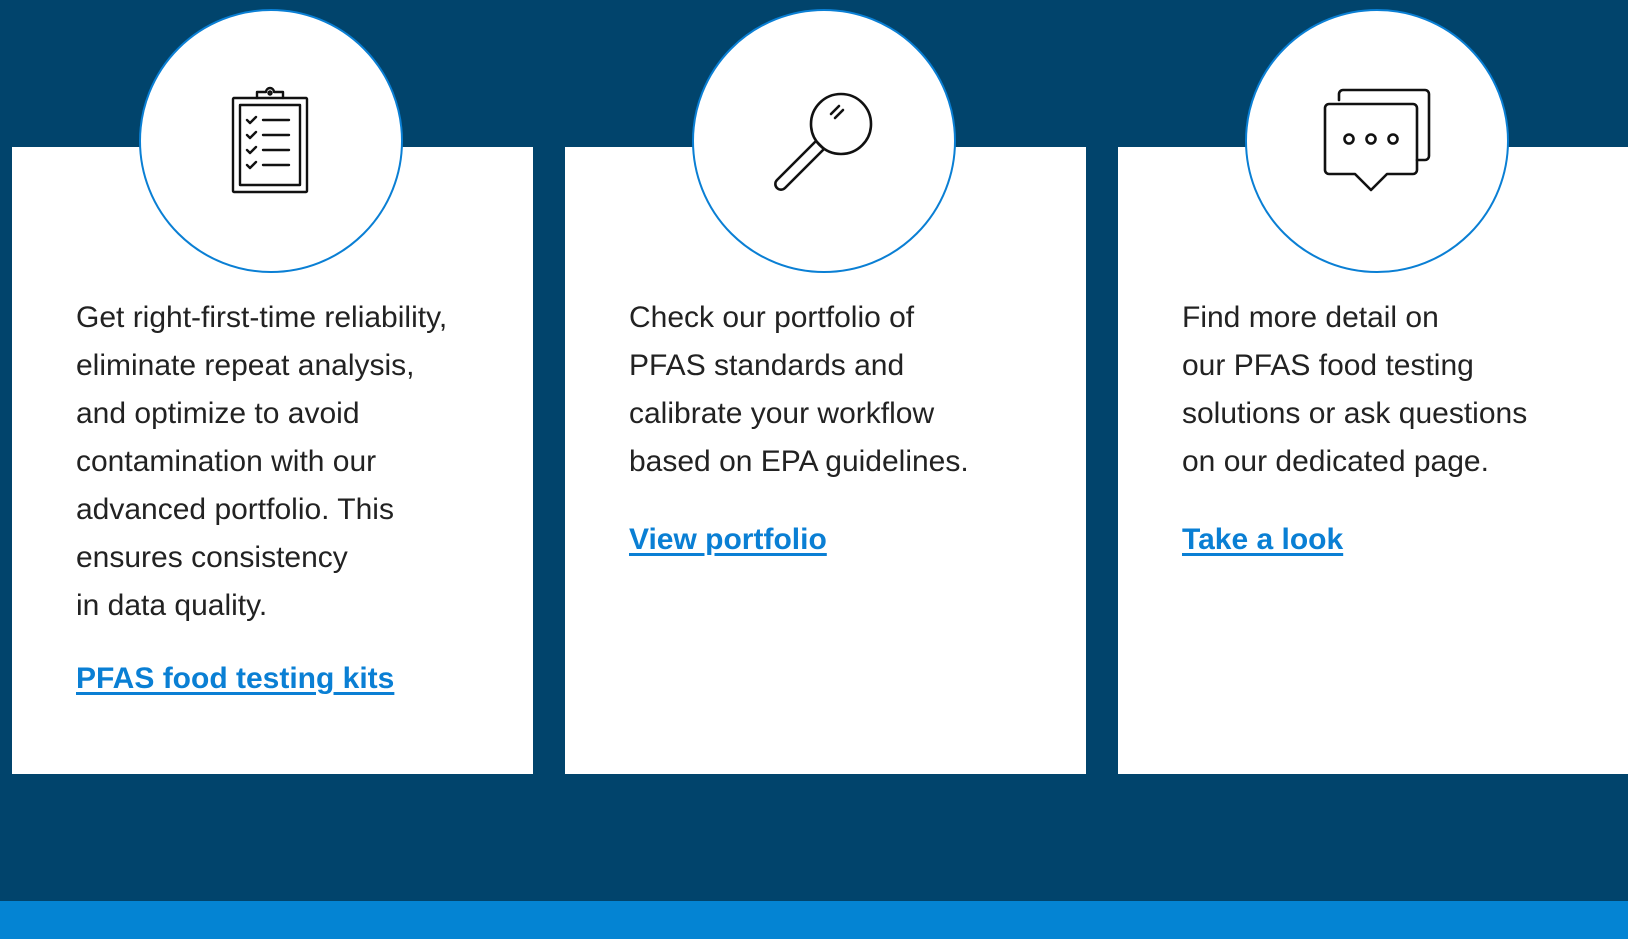 The width and height of the screenshot is (1628, 939). I want to click on view-portfolio-link: View portfolio, so click(728, 540).